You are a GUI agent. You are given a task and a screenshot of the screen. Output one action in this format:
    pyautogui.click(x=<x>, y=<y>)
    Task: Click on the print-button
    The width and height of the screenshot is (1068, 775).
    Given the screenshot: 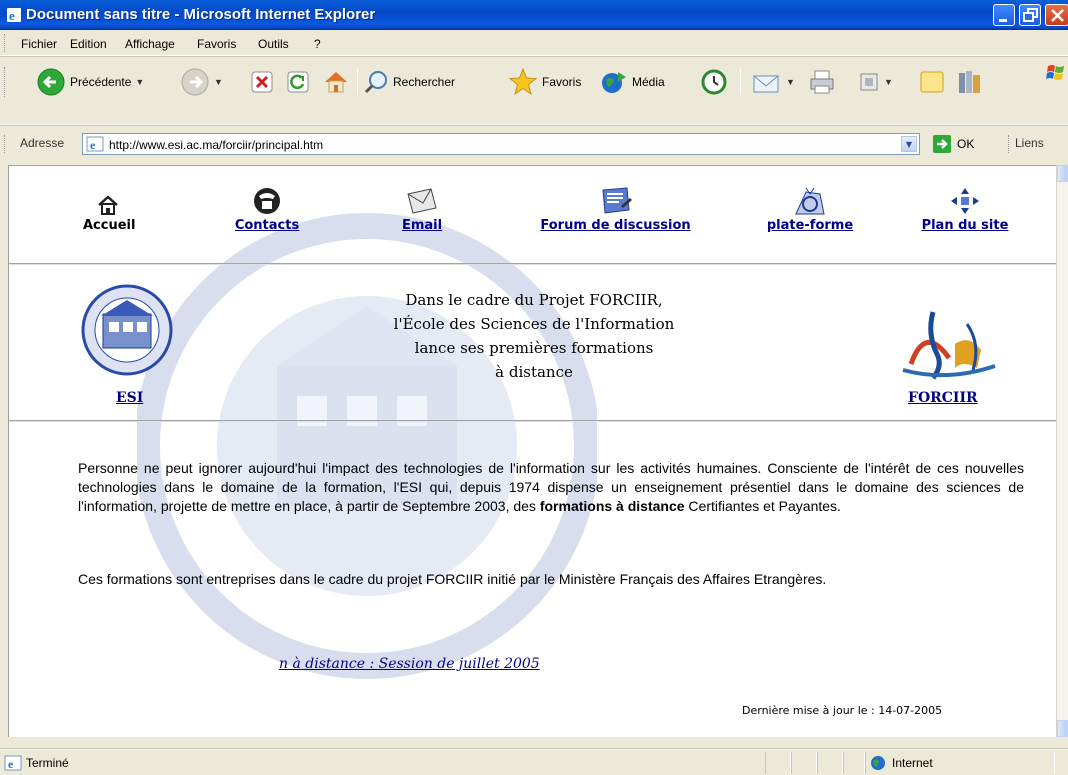 What is the action you would take?
    pyautogui.click(x=822, y=82)
    